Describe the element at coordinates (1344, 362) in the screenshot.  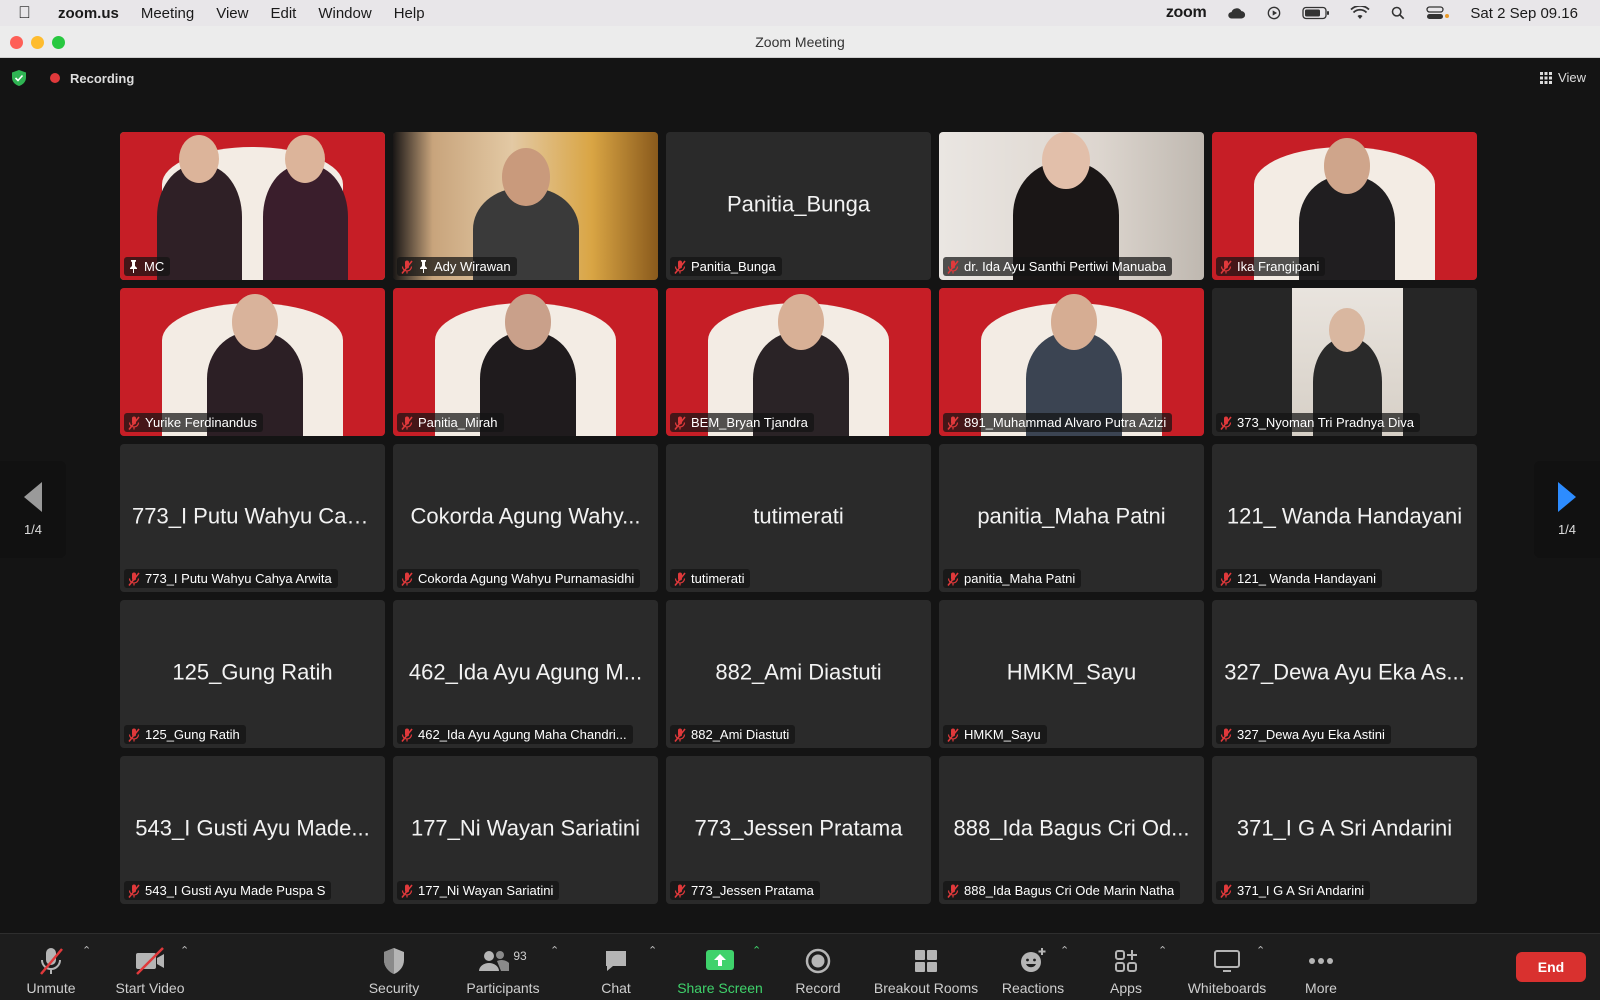
I see `participant-tile: 373_Nyoman Tri Pradnya Diva` at that location.